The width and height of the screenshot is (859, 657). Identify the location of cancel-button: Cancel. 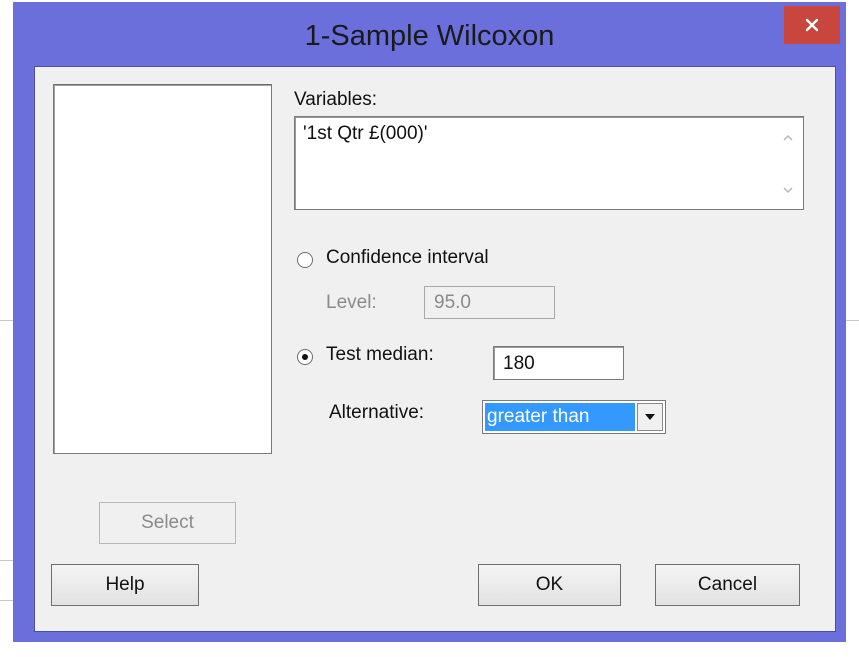
(727, 585).